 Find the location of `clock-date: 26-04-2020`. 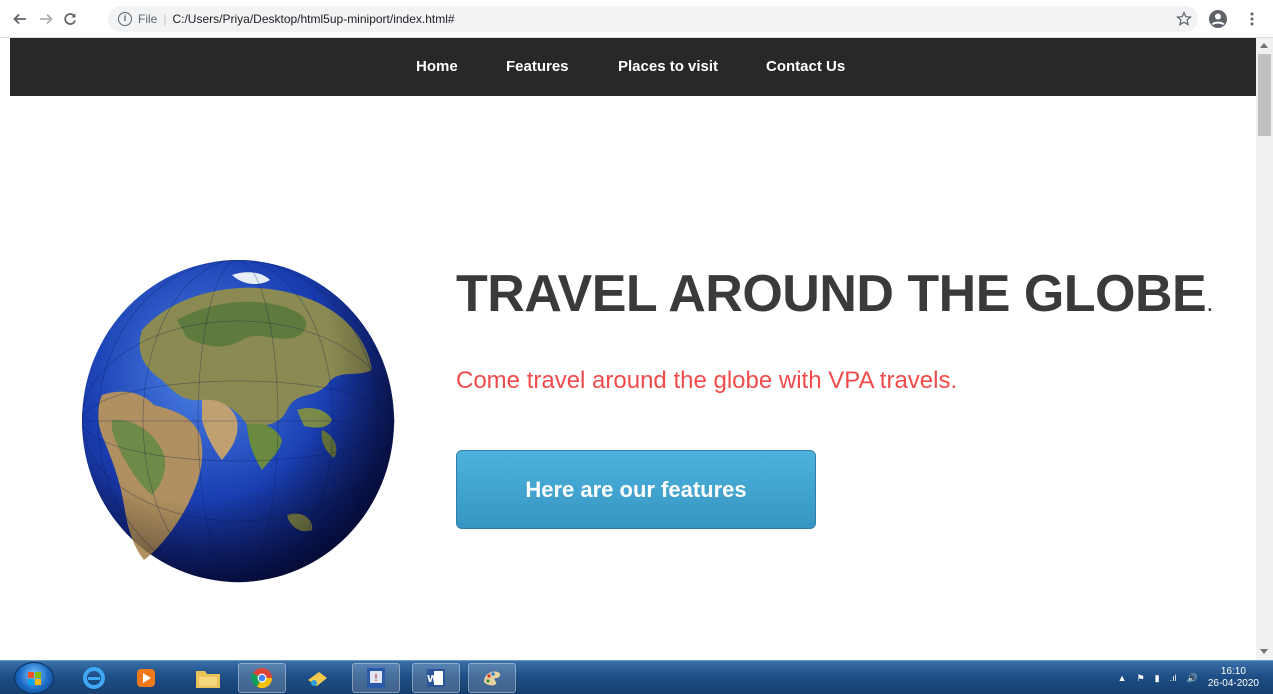

clock-date: 26-04-2020 is located at coordinates (1233, 683).